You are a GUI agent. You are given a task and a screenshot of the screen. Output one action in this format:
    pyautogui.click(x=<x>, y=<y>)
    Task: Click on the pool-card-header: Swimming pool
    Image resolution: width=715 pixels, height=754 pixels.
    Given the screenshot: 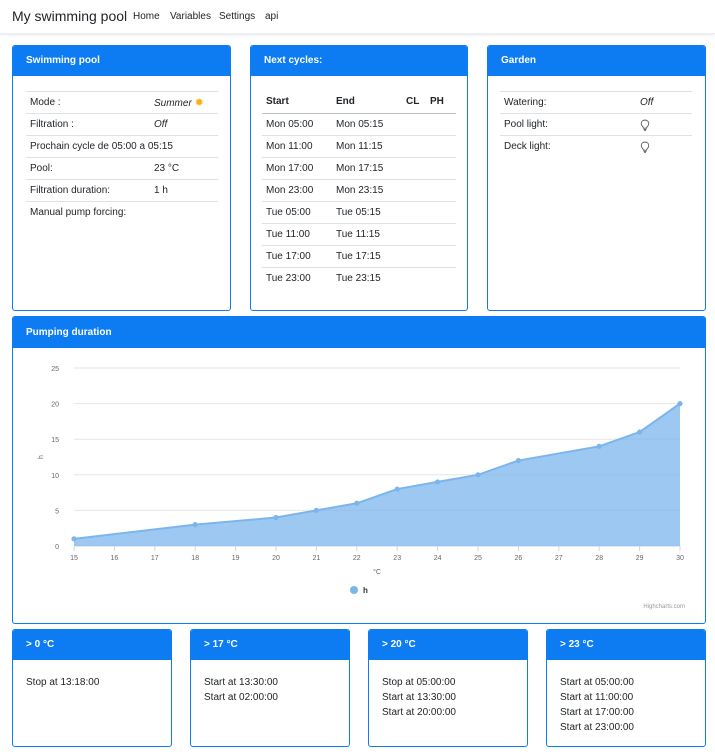 What is the action you would take?
    pyautogui.click(x=121, y=61)
    